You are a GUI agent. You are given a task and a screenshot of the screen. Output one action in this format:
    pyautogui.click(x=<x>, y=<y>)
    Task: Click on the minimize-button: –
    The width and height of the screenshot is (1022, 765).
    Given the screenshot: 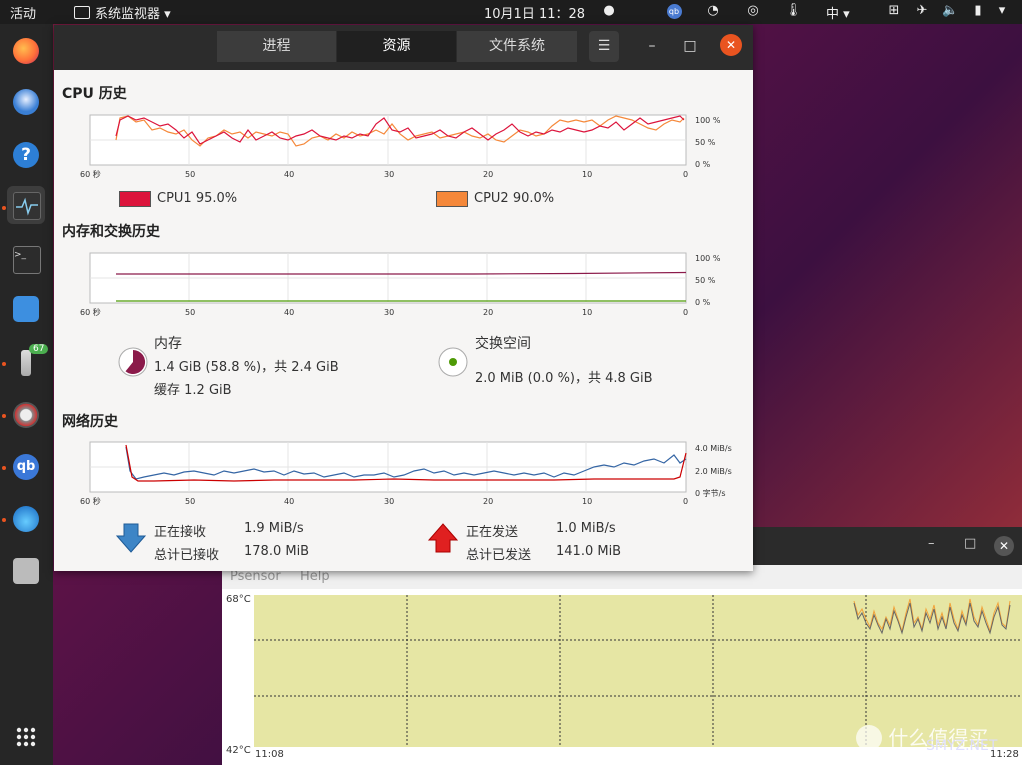 What is the action you would take?
    pyautogui.click(x=652, y=46)
    